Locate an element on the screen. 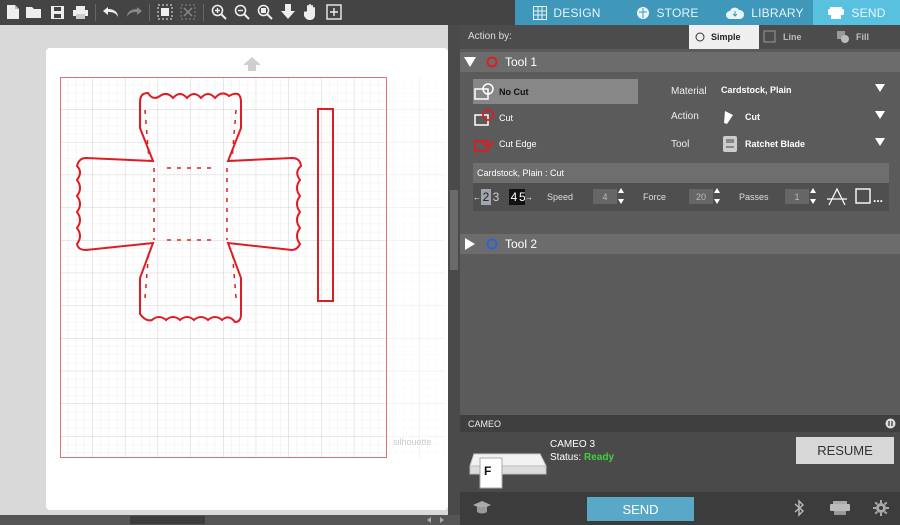 Image resolution: width=900 pixels, height=525 pixels. tool-value: Ratchet Blade is located at coordinates (775, 144).